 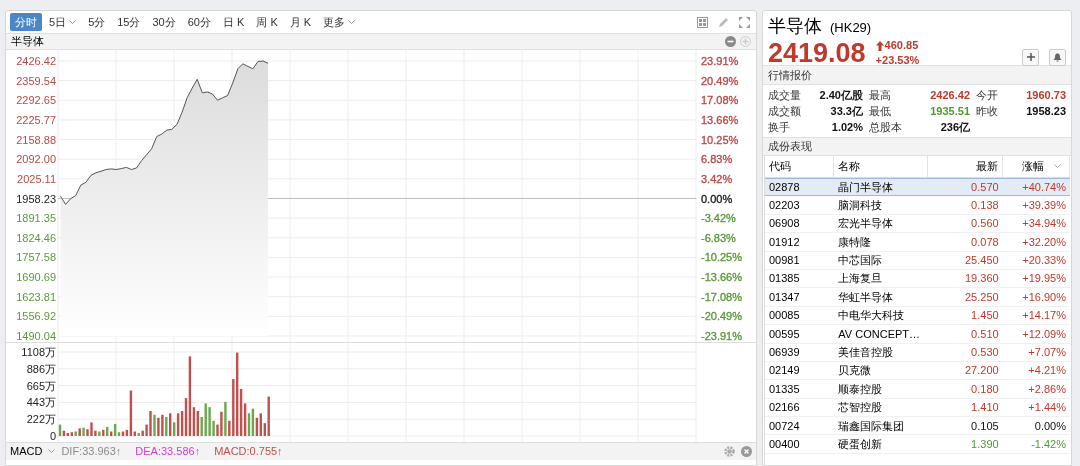 I want to click on percent-change: +23.53%, so click(x=897, y=60).